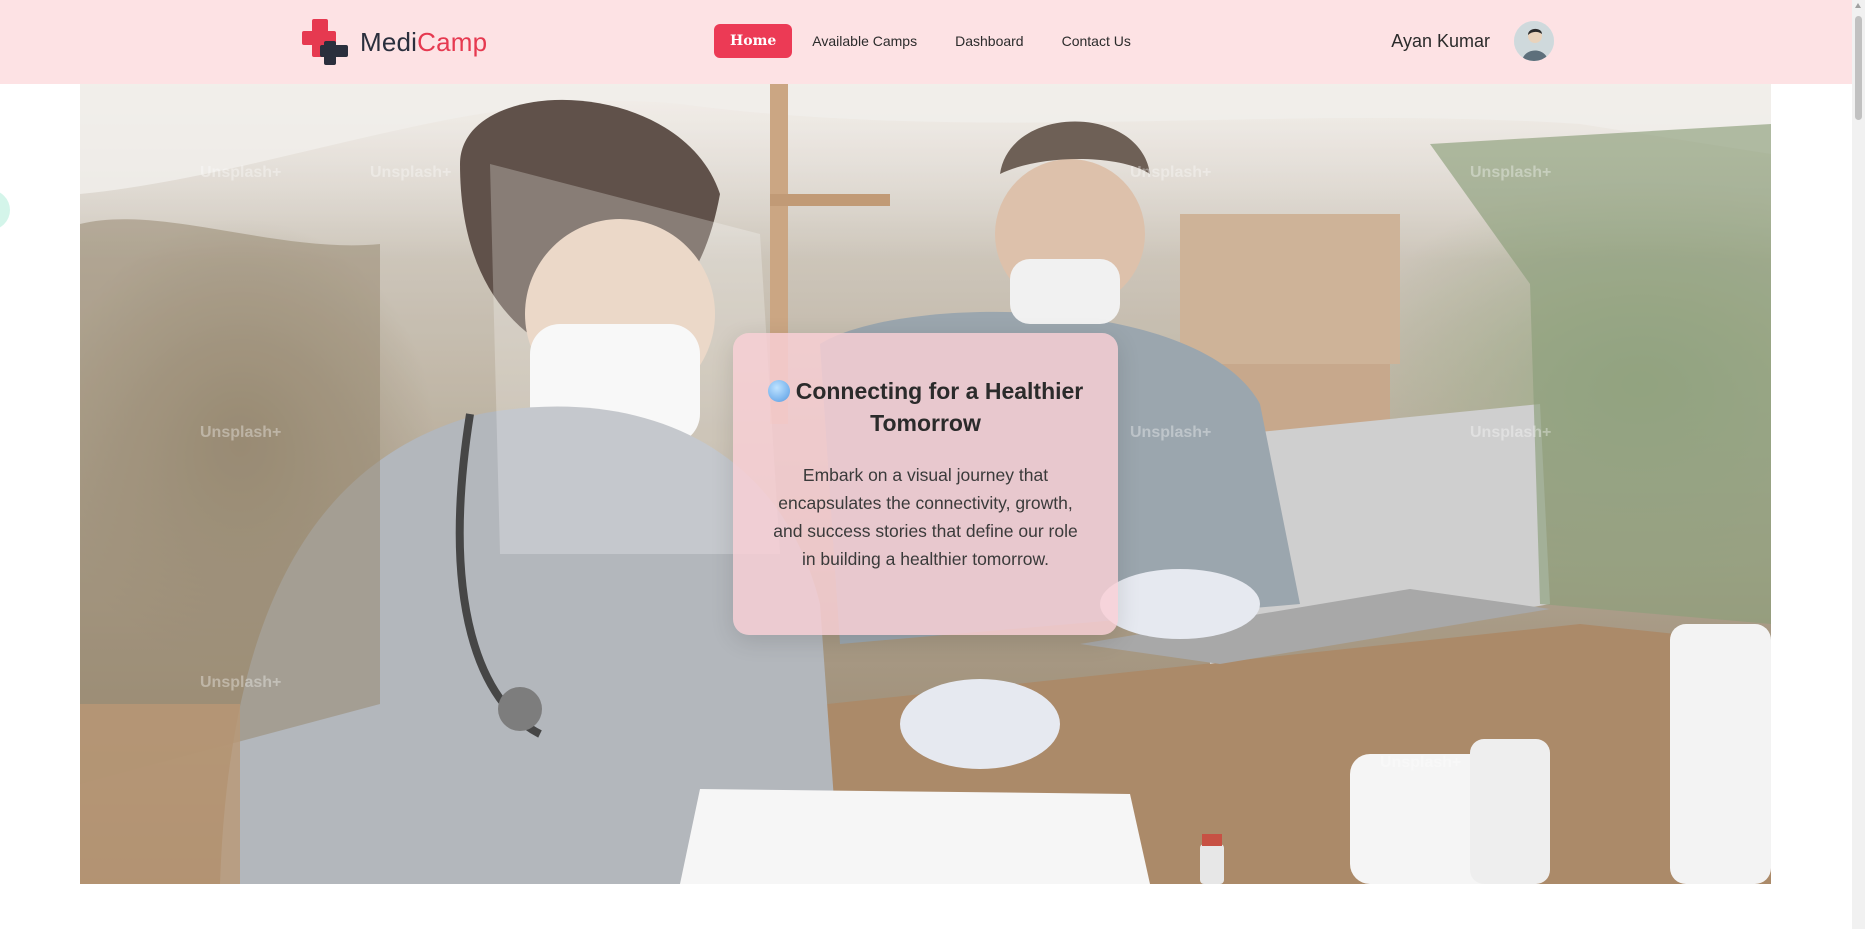 This screenshot has width=1865, height=929. I want to click on brand-logo: MediCamp, so click(394, 42).